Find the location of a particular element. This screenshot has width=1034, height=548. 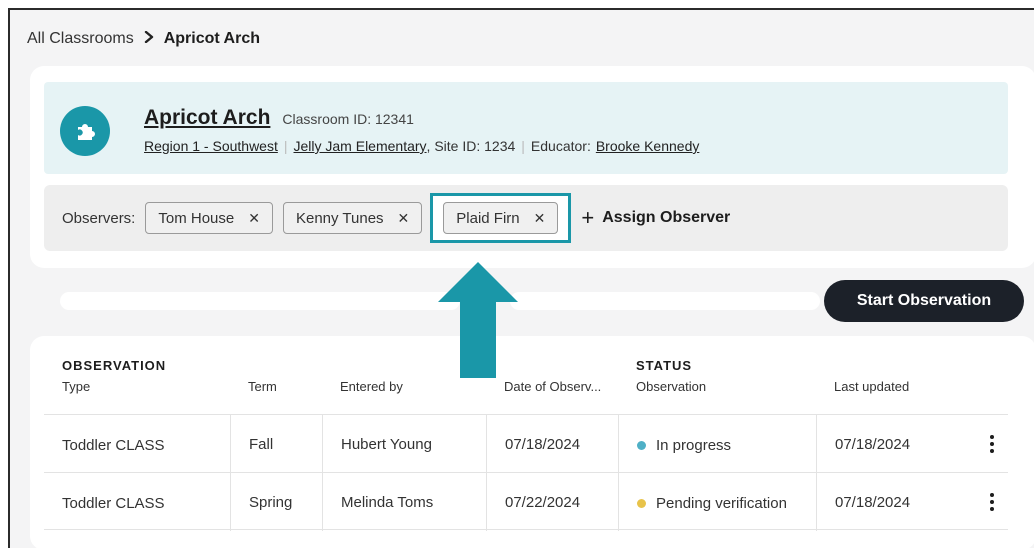

observer-chip-label: Kenny Tunes is located at coordinates (339, 218).